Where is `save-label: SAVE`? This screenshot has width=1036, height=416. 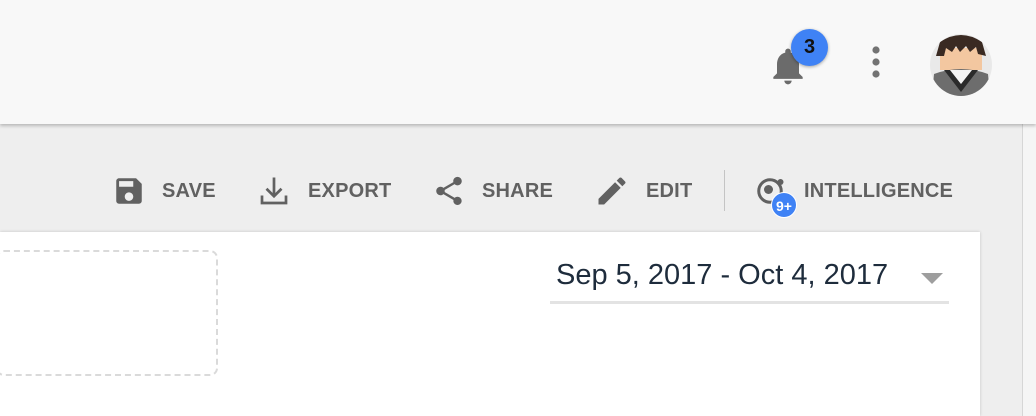
save-label: SAVE is located at coordinates (189, 190).